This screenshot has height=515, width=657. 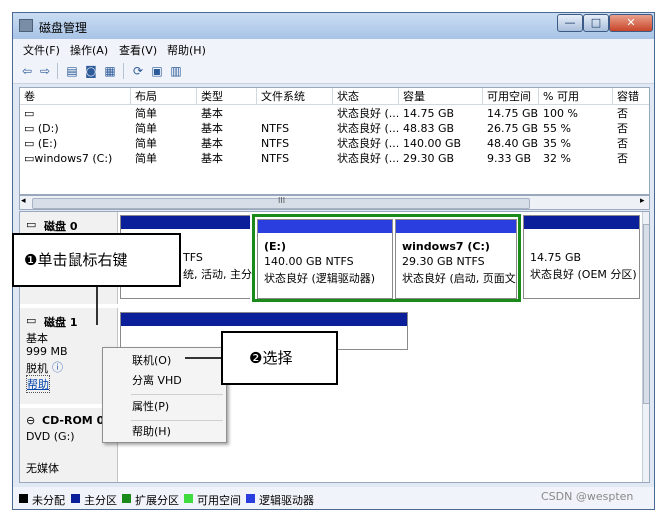 What do you see at coordinates (68, 158) in the screenshot?
I see `volume-cell: ▭windows7 (C:)` at bounding box center [68, 158].